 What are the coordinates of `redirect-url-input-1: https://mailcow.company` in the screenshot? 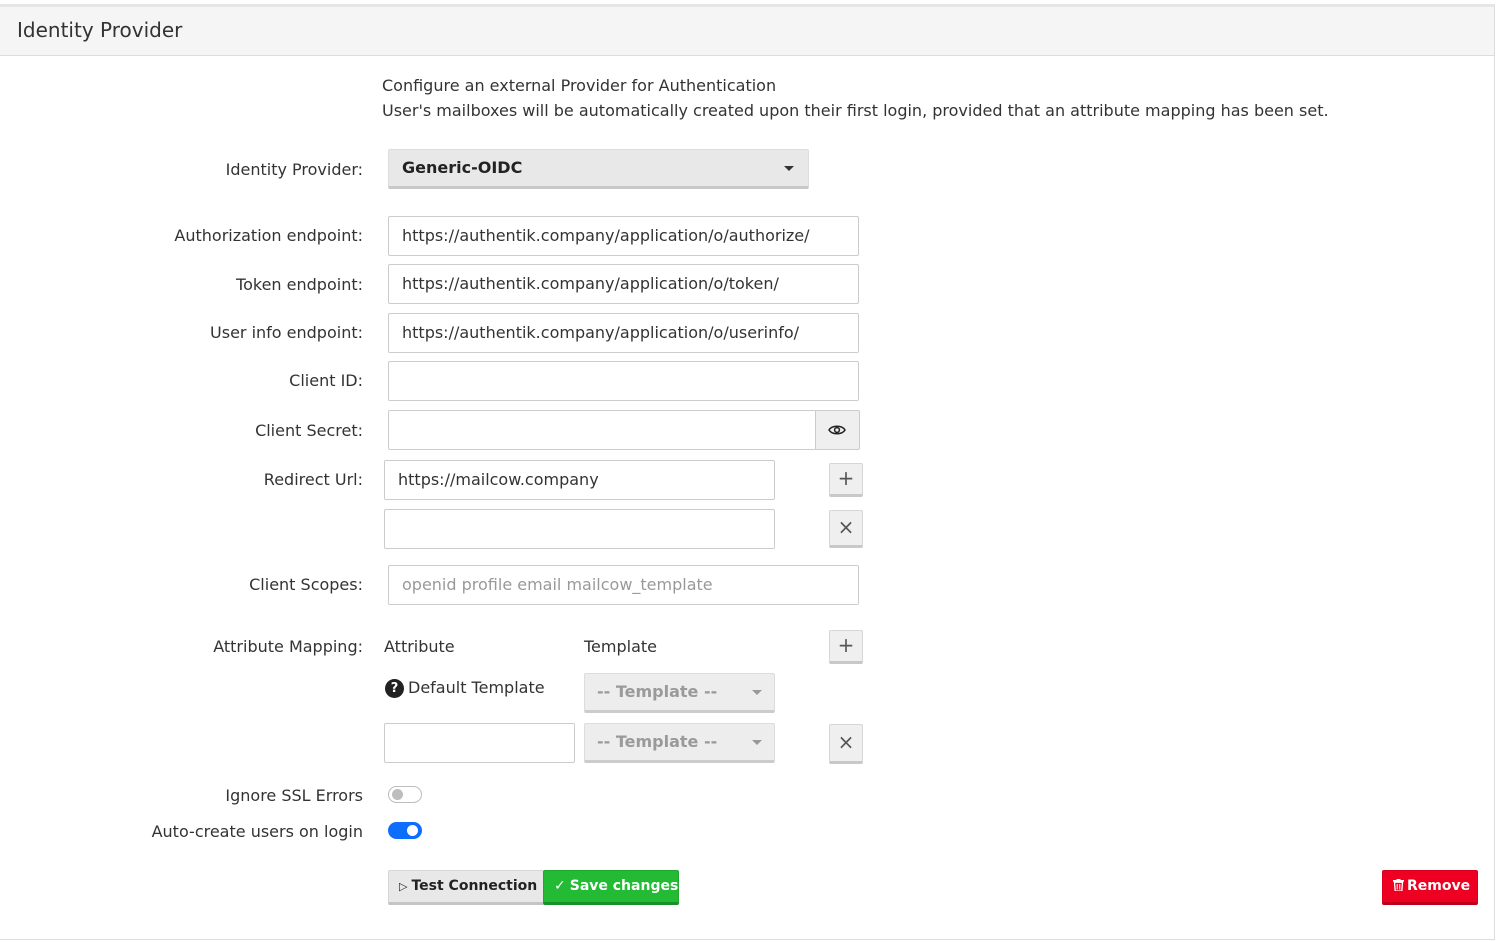 It's located at (579, 480).